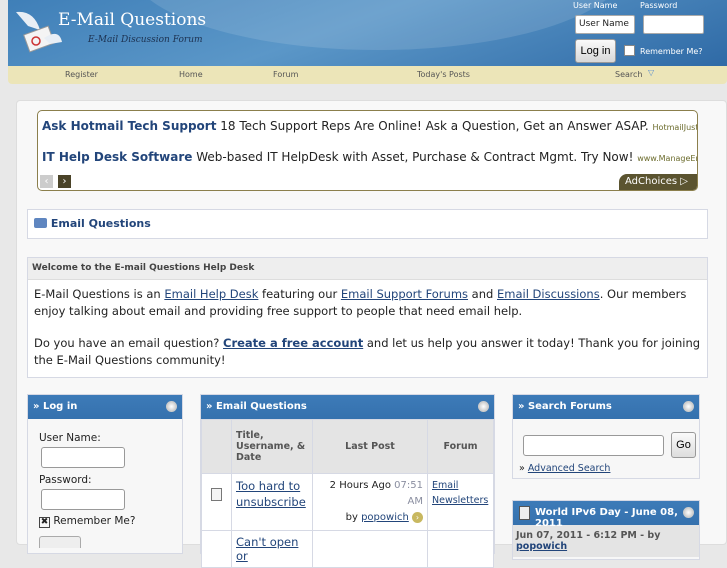 This screenshot has height=568, width=727. Describe the element at coordinates (443, 74) in the screenshot. I see `nav-todays-posts: Today's Posts` at that location.